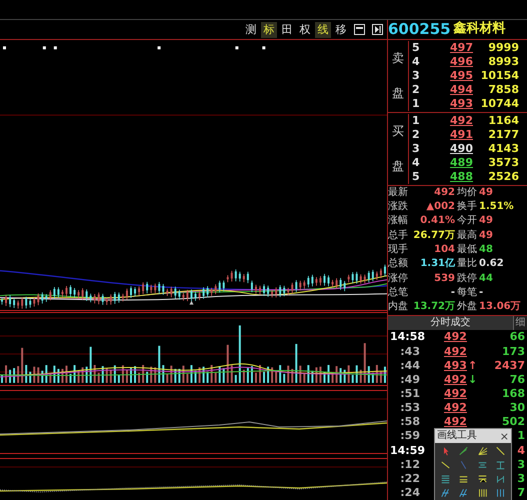 The height and width of the screenshot is (500, 527). Describe the element at coordinates (444, 193) in the screenshot. I see `stat-value: 492` at that location.